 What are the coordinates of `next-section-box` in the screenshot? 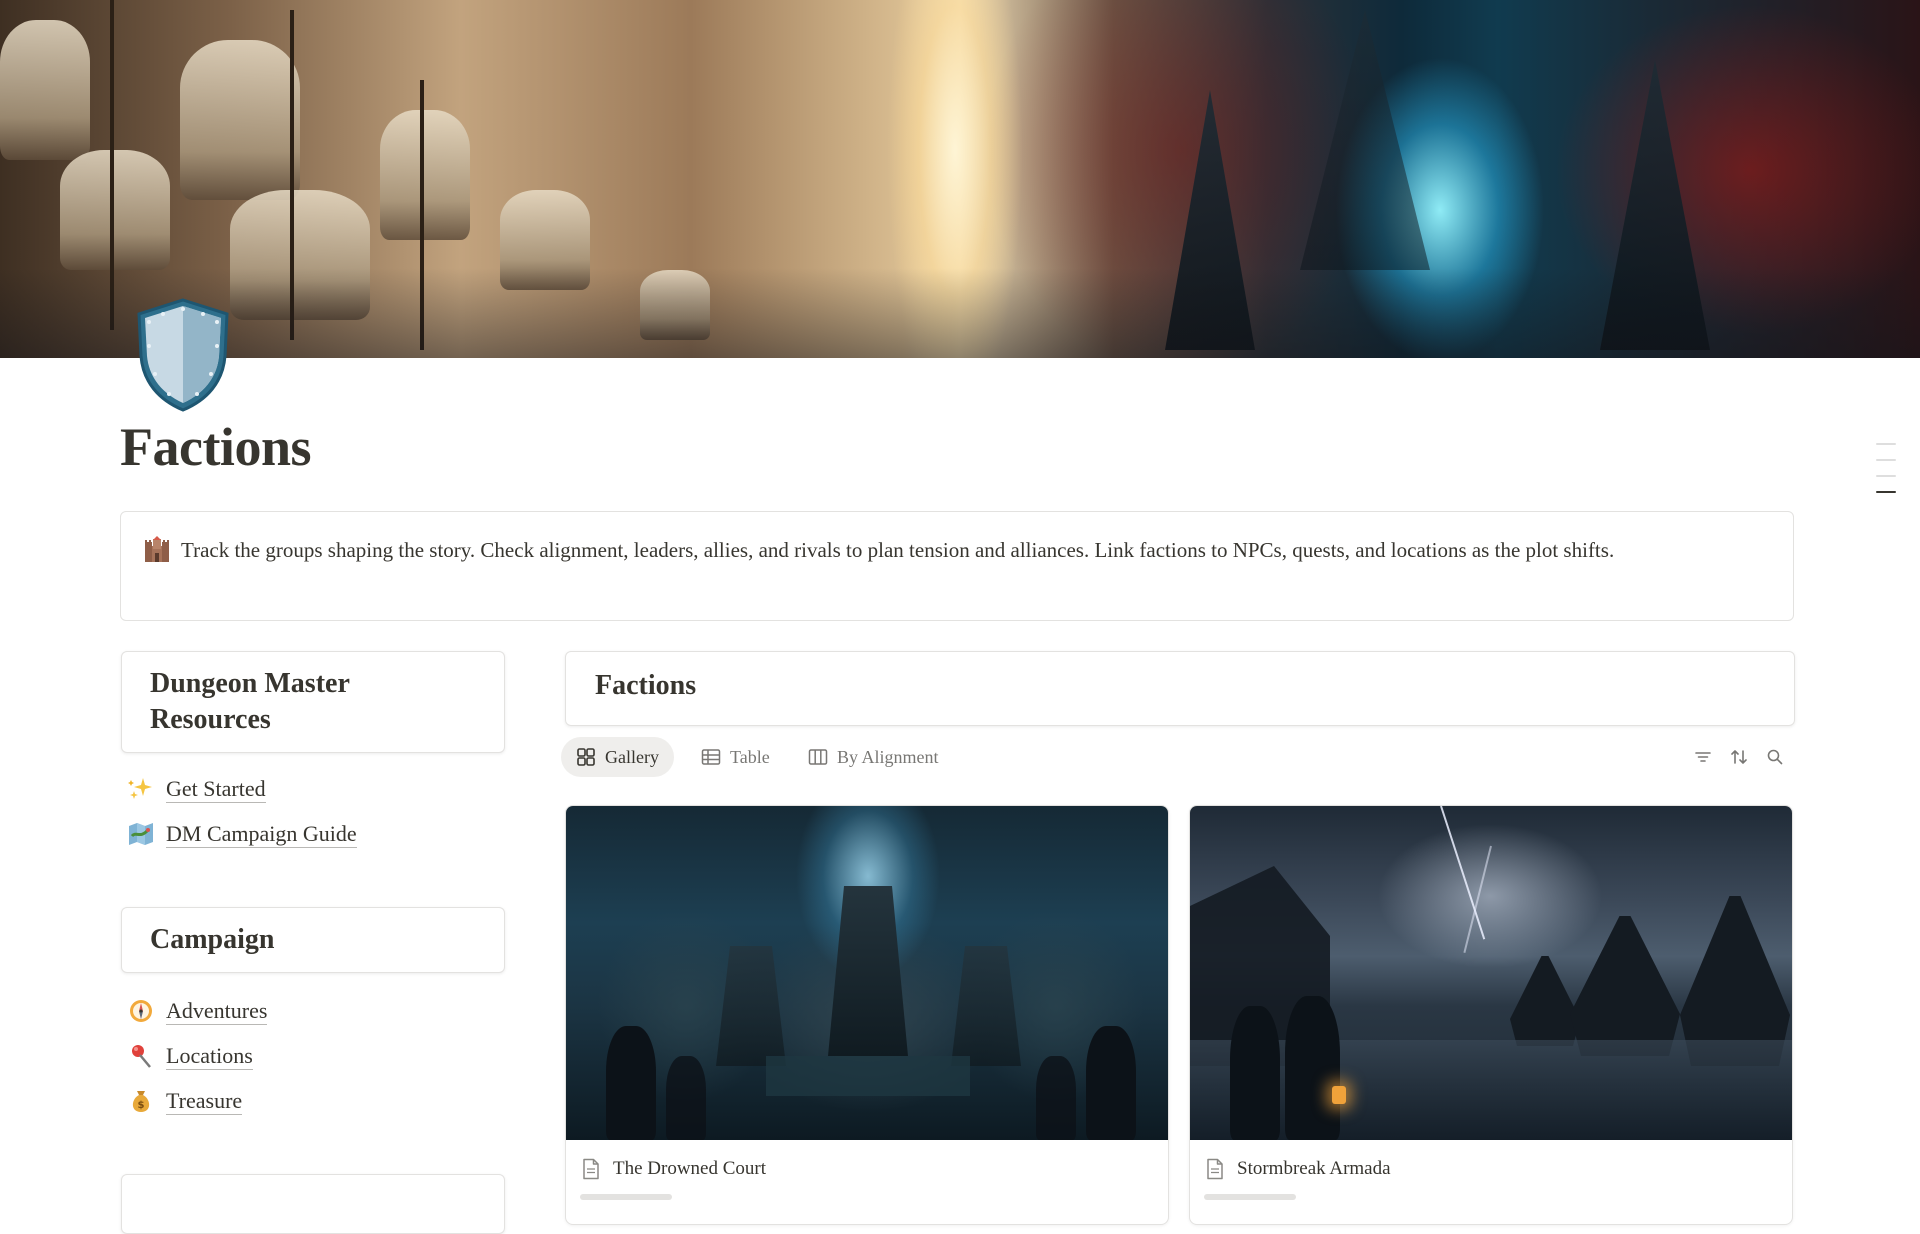 It's located at (313, 1204).